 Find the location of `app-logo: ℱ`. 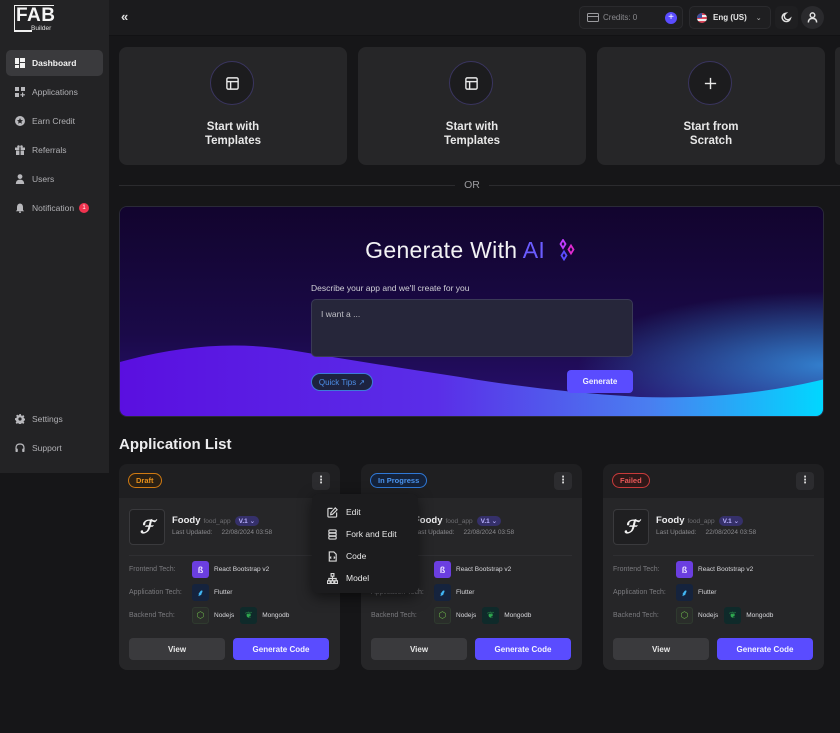

app-logo: ℱ is located at coordinates (147, 527).